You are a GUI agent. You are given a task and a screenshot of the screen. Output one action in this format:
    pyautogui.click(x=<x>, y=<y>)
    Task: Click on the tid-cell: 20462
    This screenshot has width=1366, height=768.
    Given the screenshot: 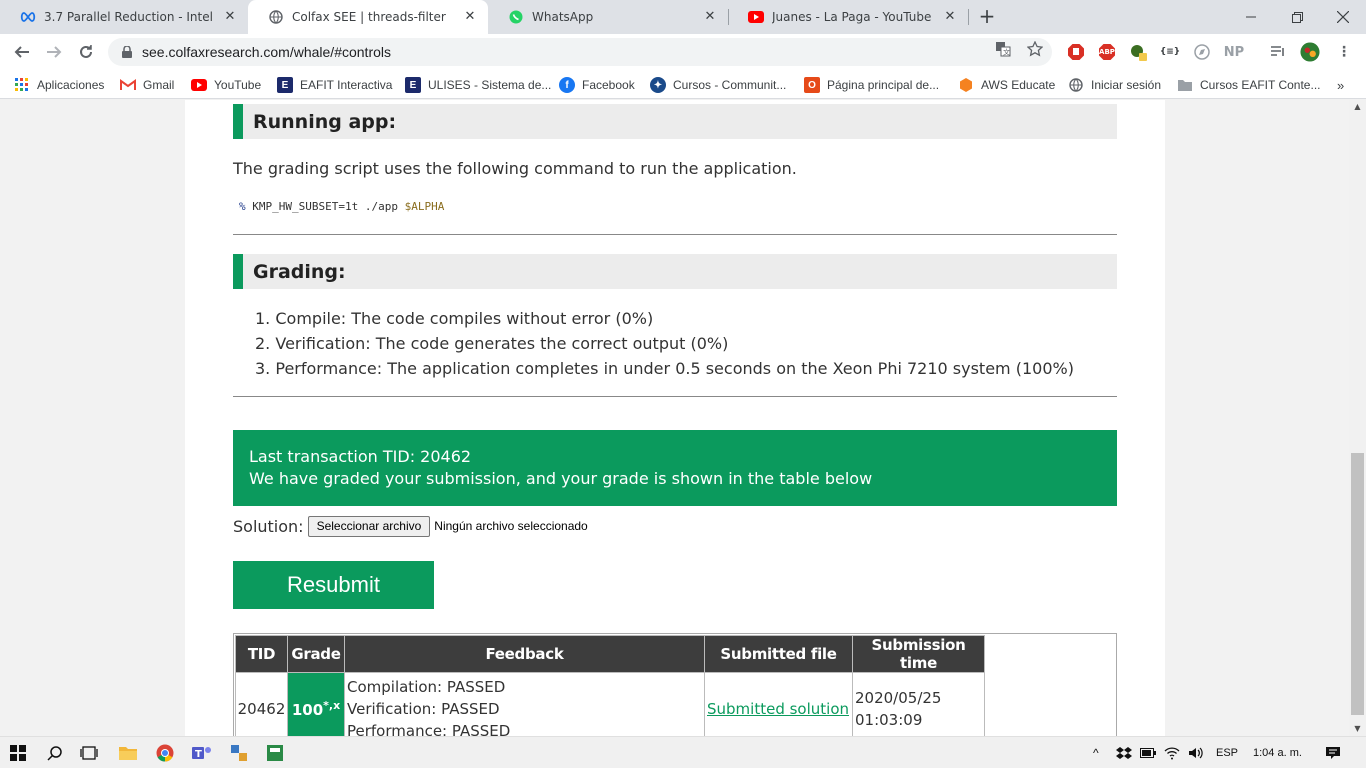 What is the action you would take?
    pyautogui.click(x=261, y=704)
    